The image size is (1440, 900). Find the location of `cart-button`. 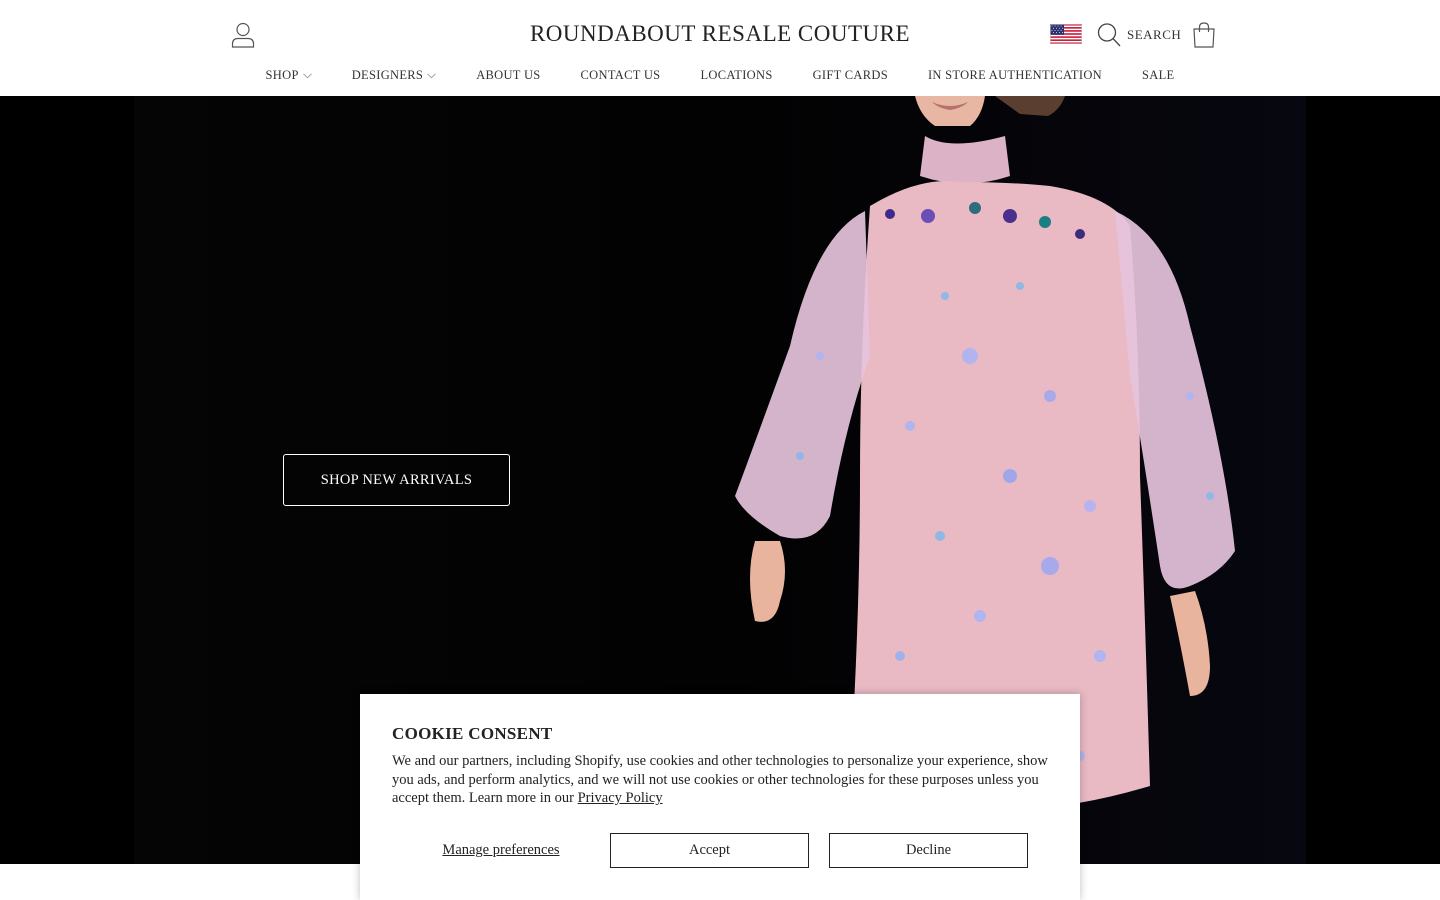

cart-button is located at coordinates (1204, 35).